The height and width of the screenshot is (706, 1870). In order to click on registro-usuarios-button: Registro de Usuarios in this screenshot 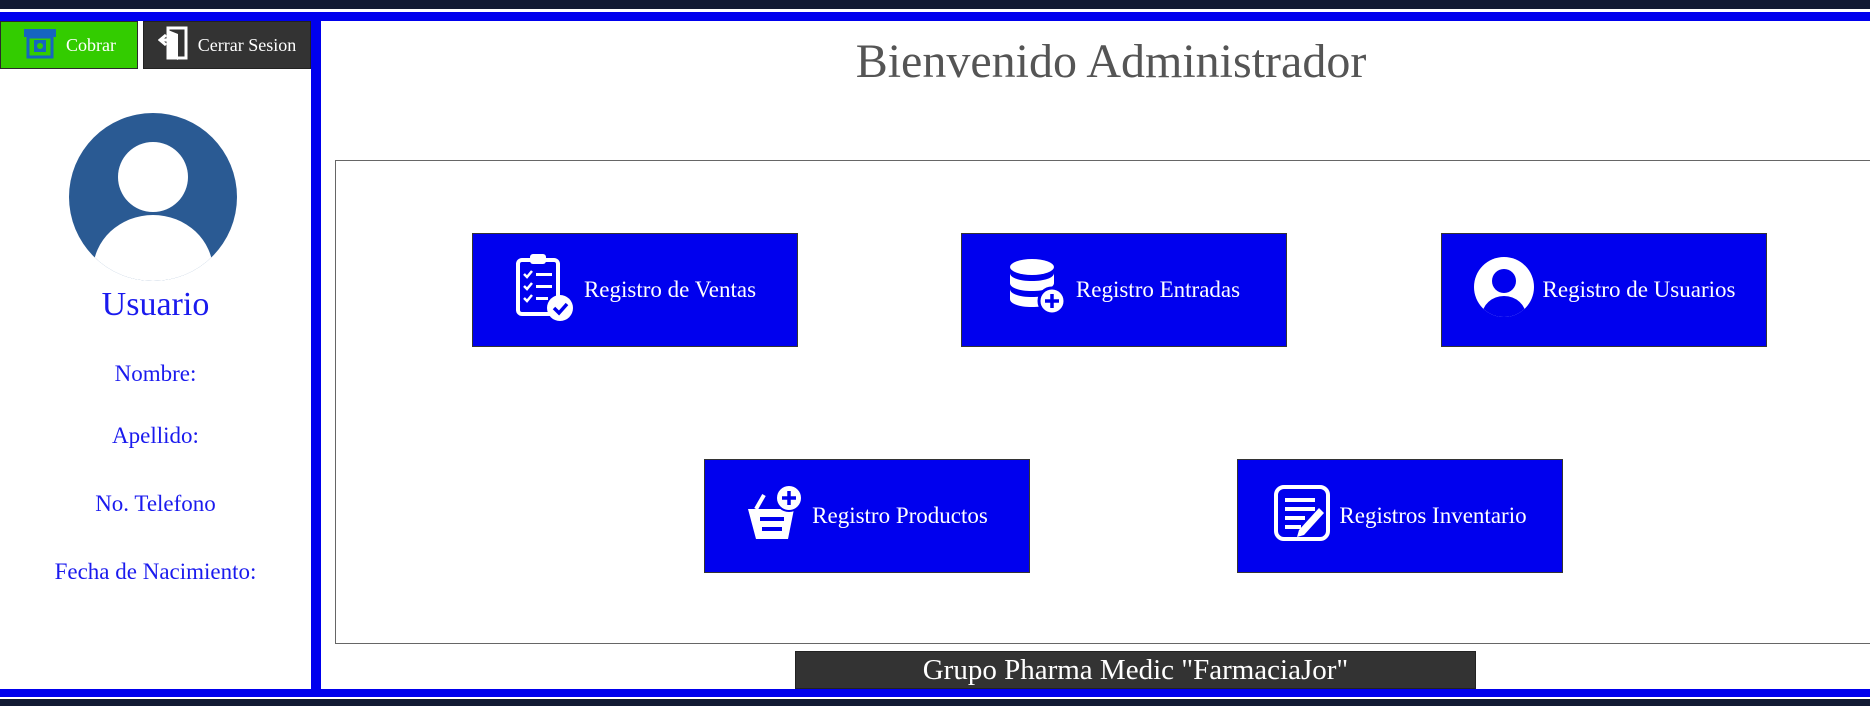, I will do `click(1604, 290)`.